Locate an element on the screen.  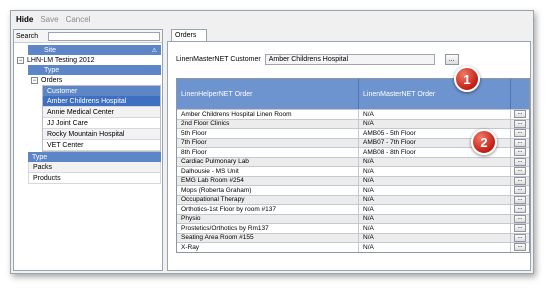
helper-order-cell: Seating Area Room #155 is located at coordinates (268, 237).